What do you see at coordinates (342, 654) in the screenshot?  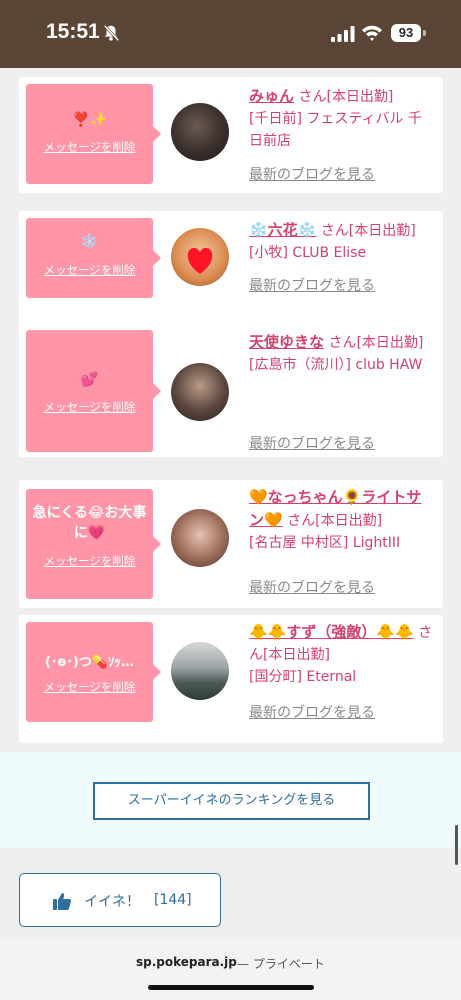 I see `cast-info: 🐥🐥すず（強敵）🐥🐥 さん[本日出勤] [国分町] Eternal` at bounding box center [342, 654].